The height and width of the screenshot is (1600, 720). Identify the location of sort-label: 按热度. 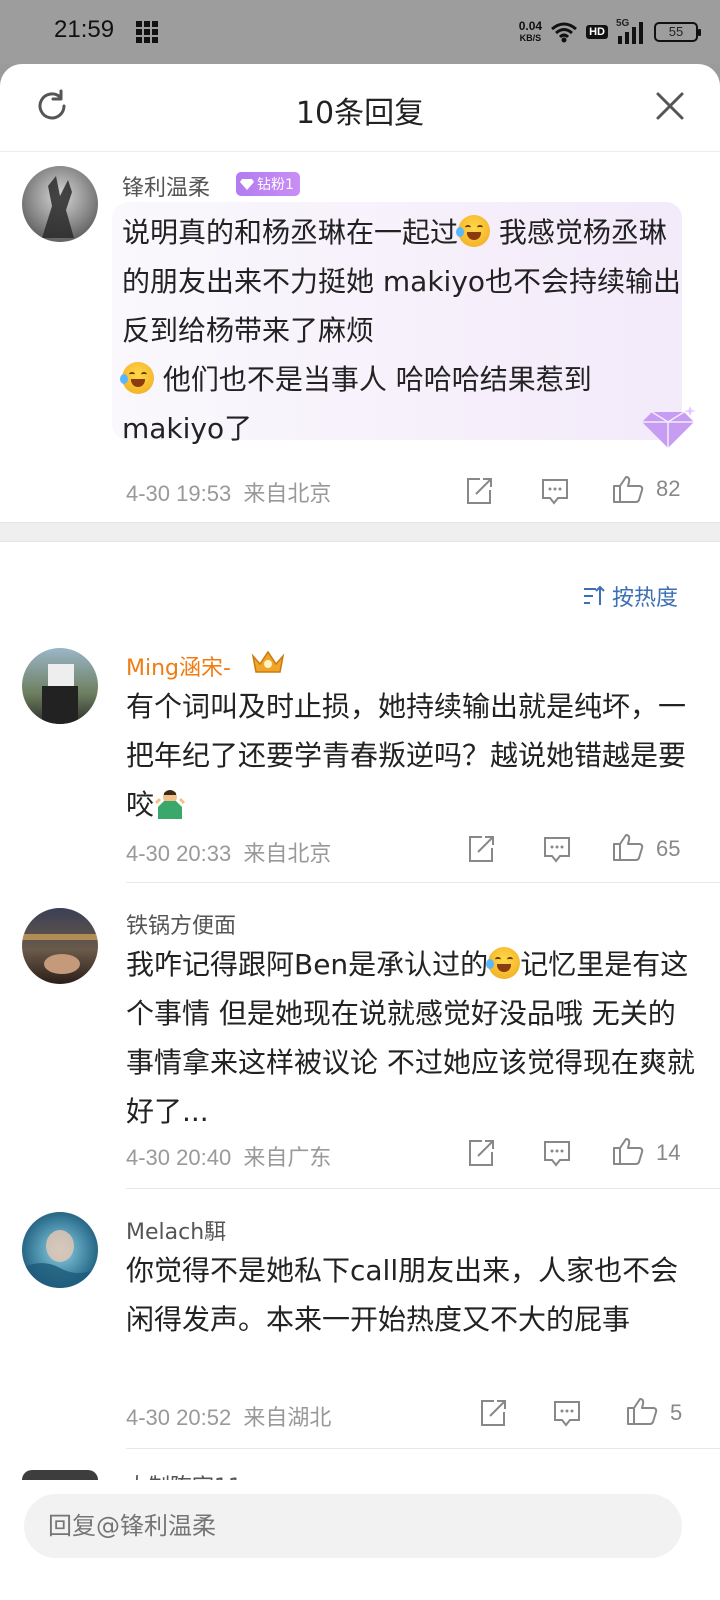
(644, 598).